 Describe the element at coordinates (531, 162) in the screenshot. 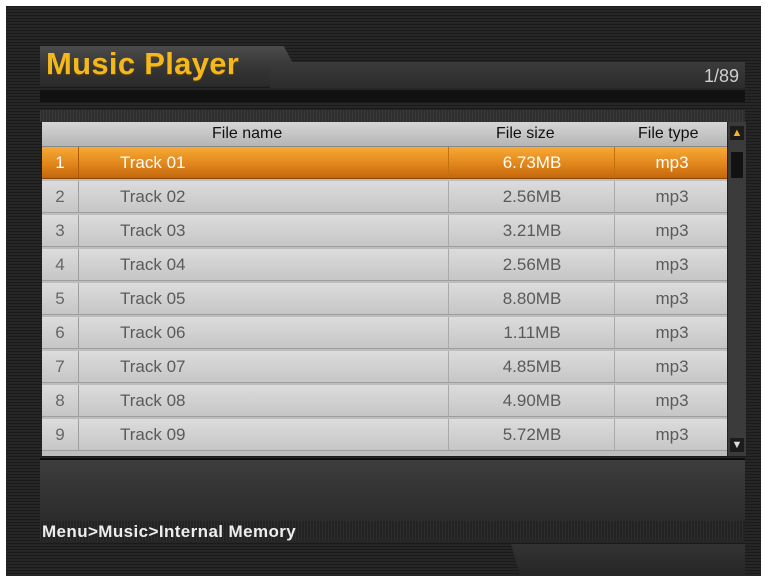

I see `row-file-size: 6.73MB` at that location.